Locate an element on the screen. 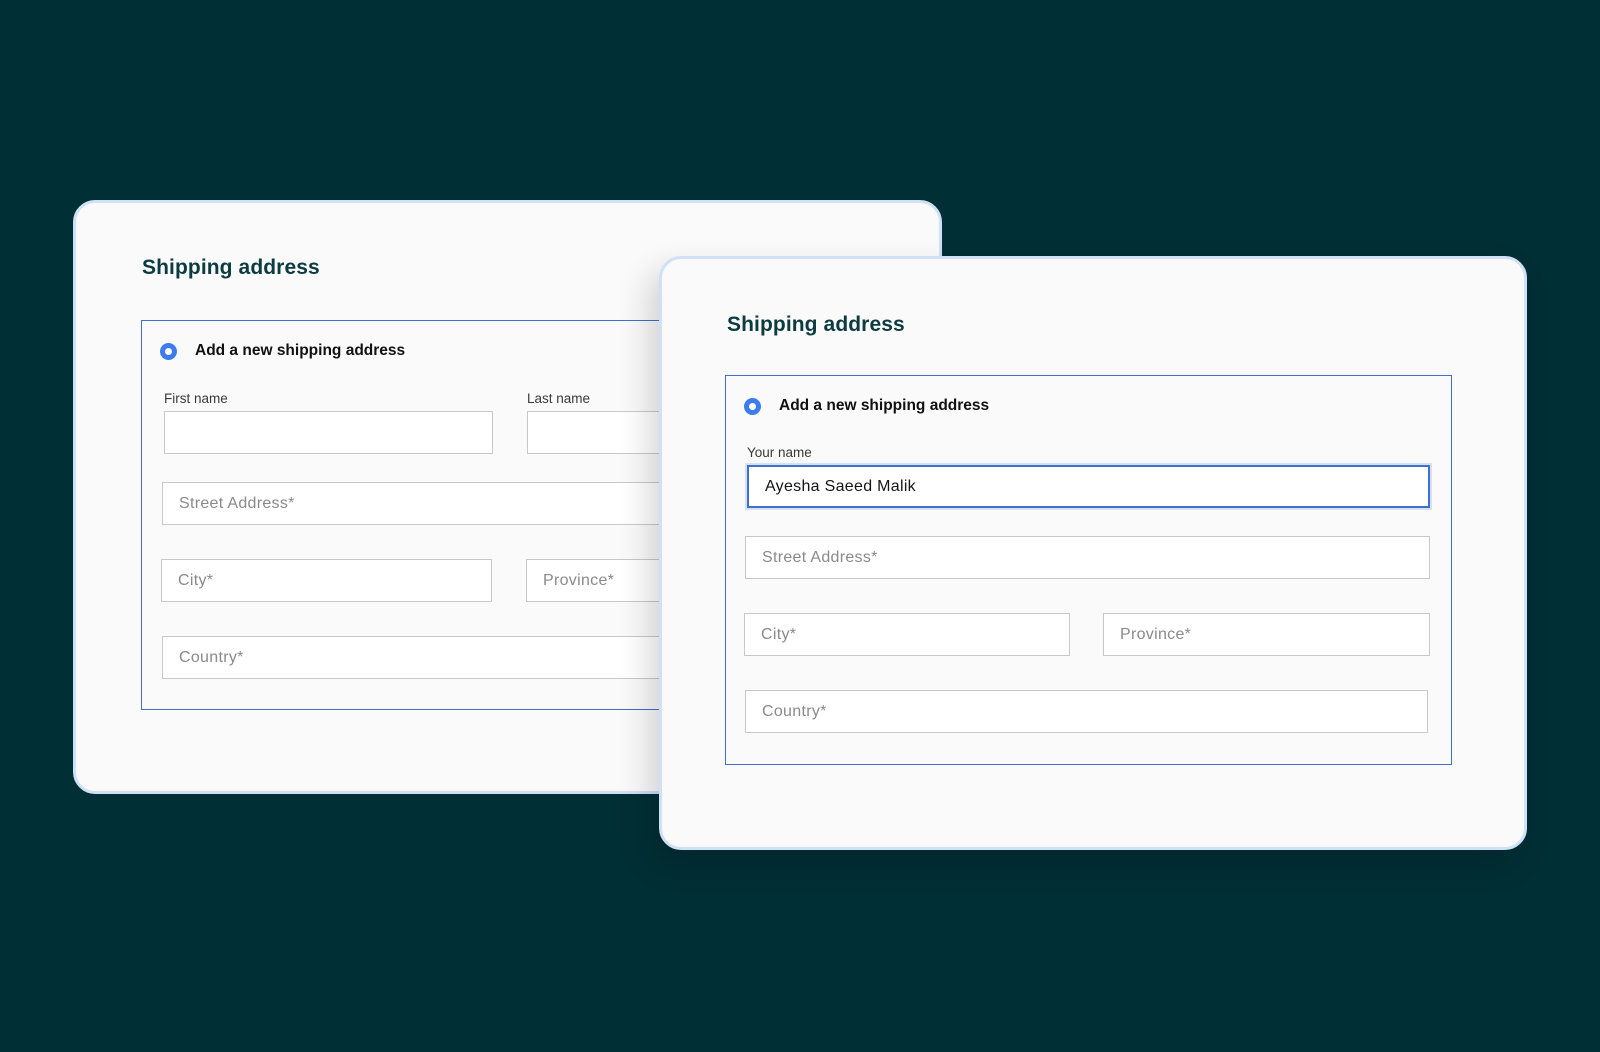  country-field: Country* is located at coordinates (1086, 711).